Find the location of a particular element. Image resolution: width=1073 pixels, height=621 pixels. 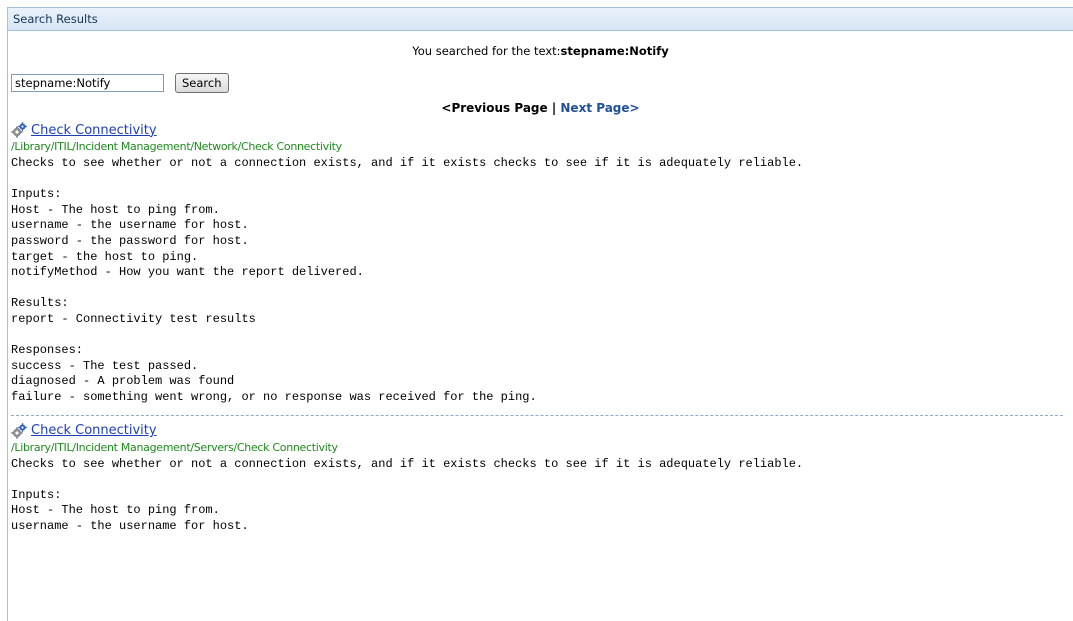

search-query-text: stepname:Notify is located at coordinates (614, 51).